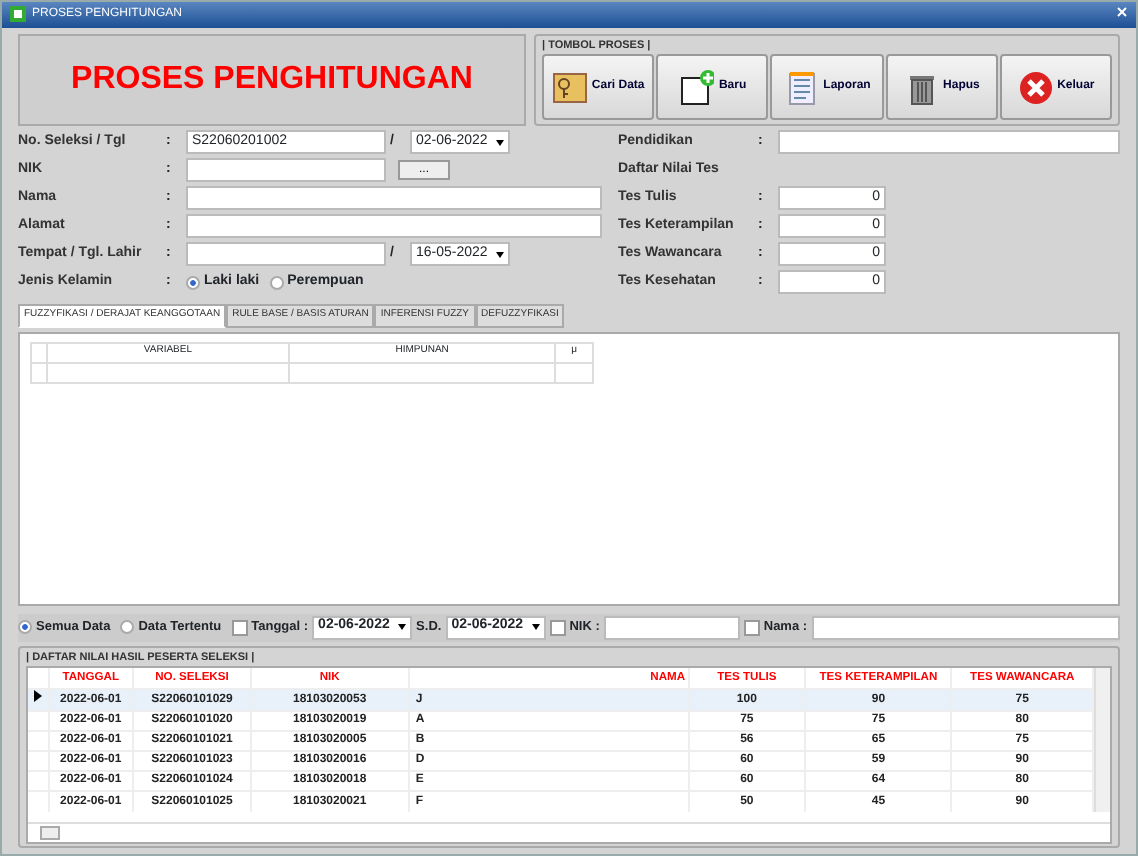 The height and width of the screenshot is (856, 1138). Describe the element at coordinates (37, 696) in the screenshot. I see `row-pointer-icon` at that location.